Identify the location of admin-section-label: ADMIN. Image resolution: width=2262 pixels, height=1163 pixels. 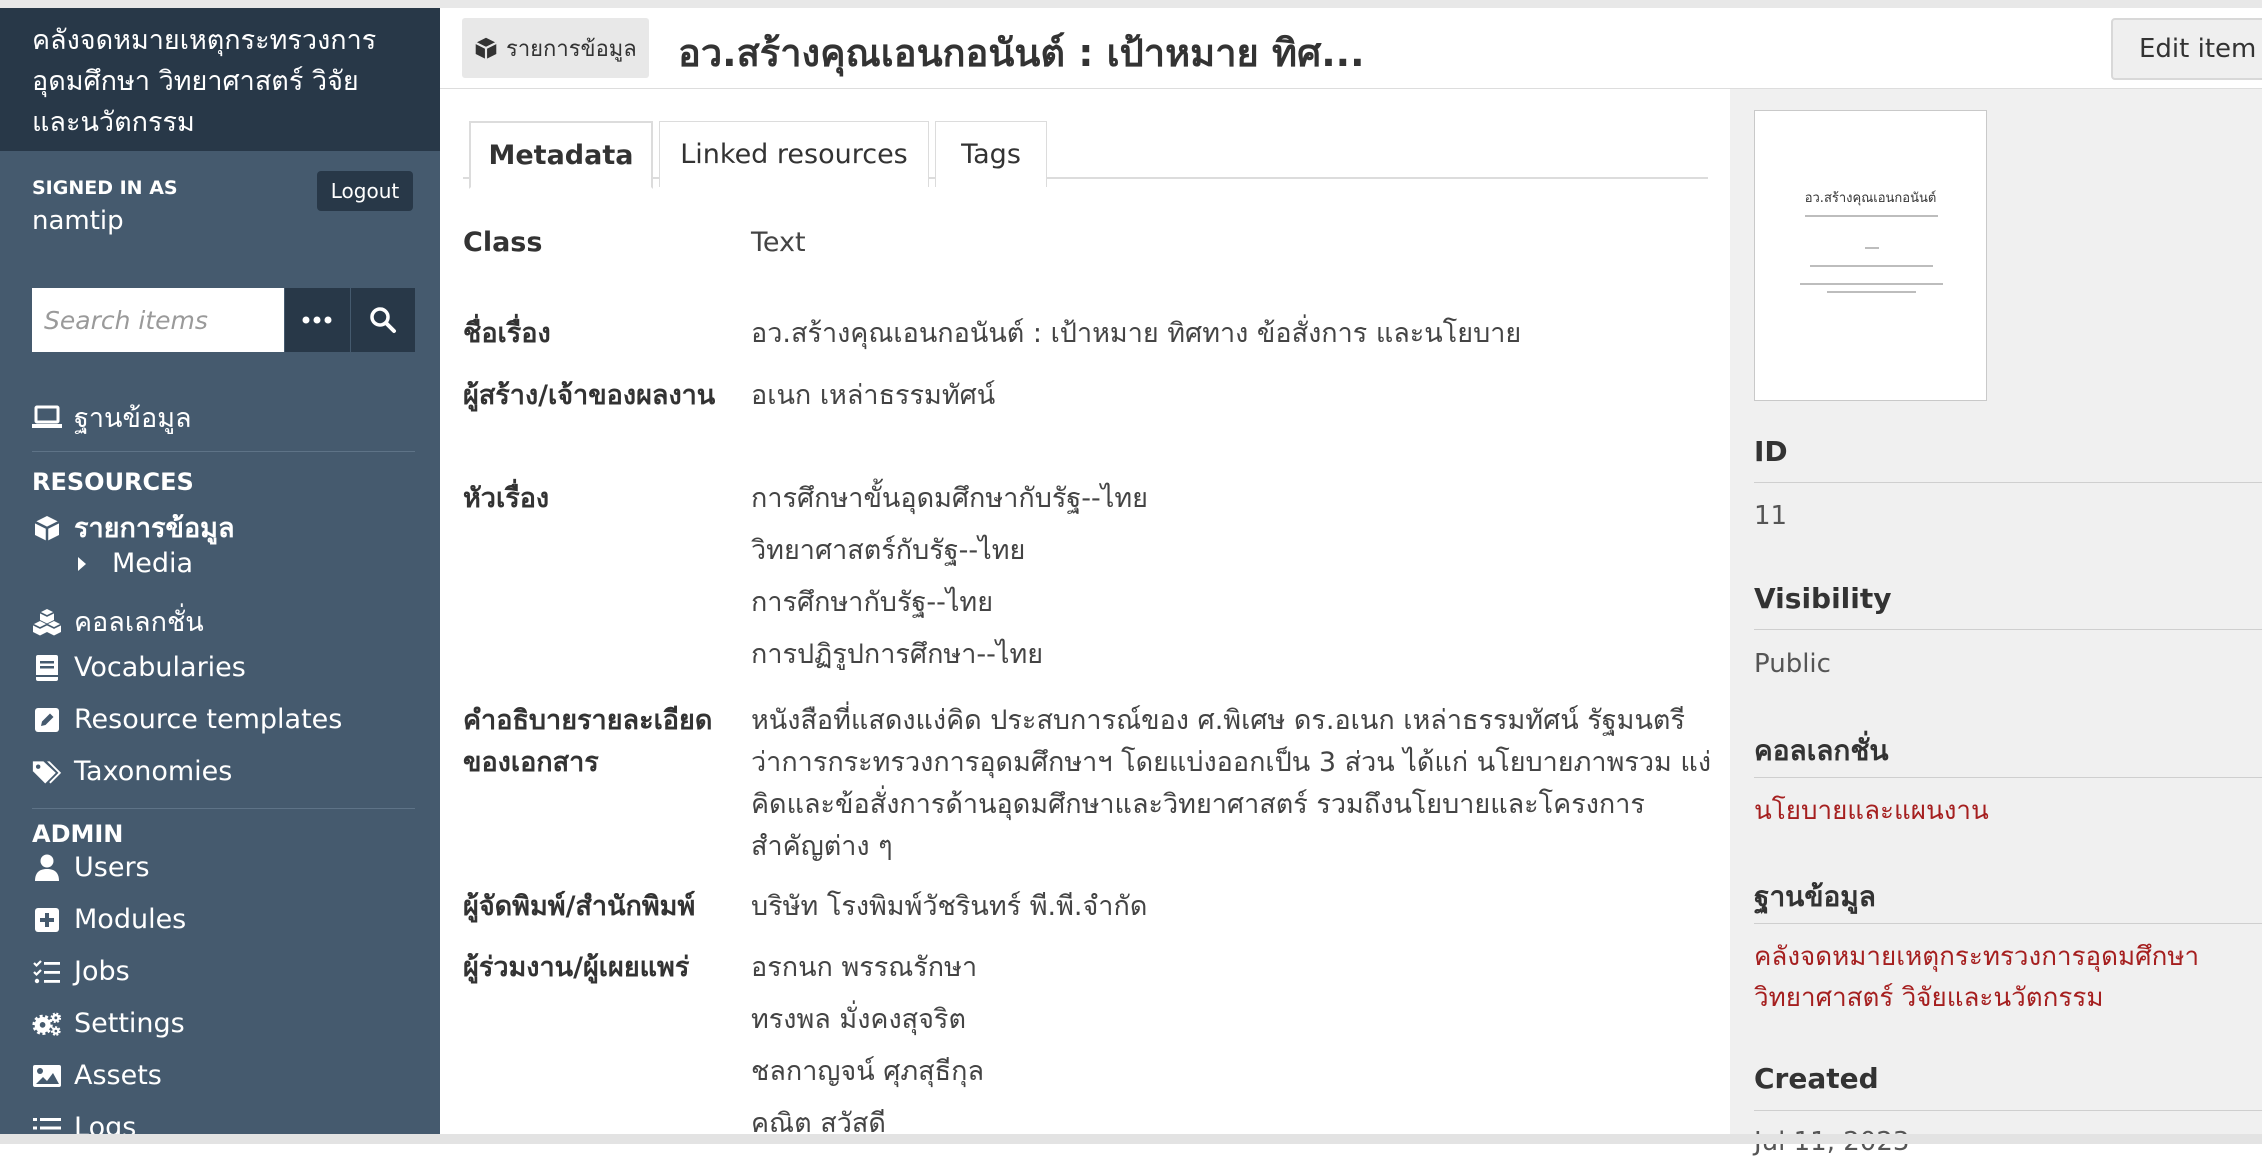
(78, 834).